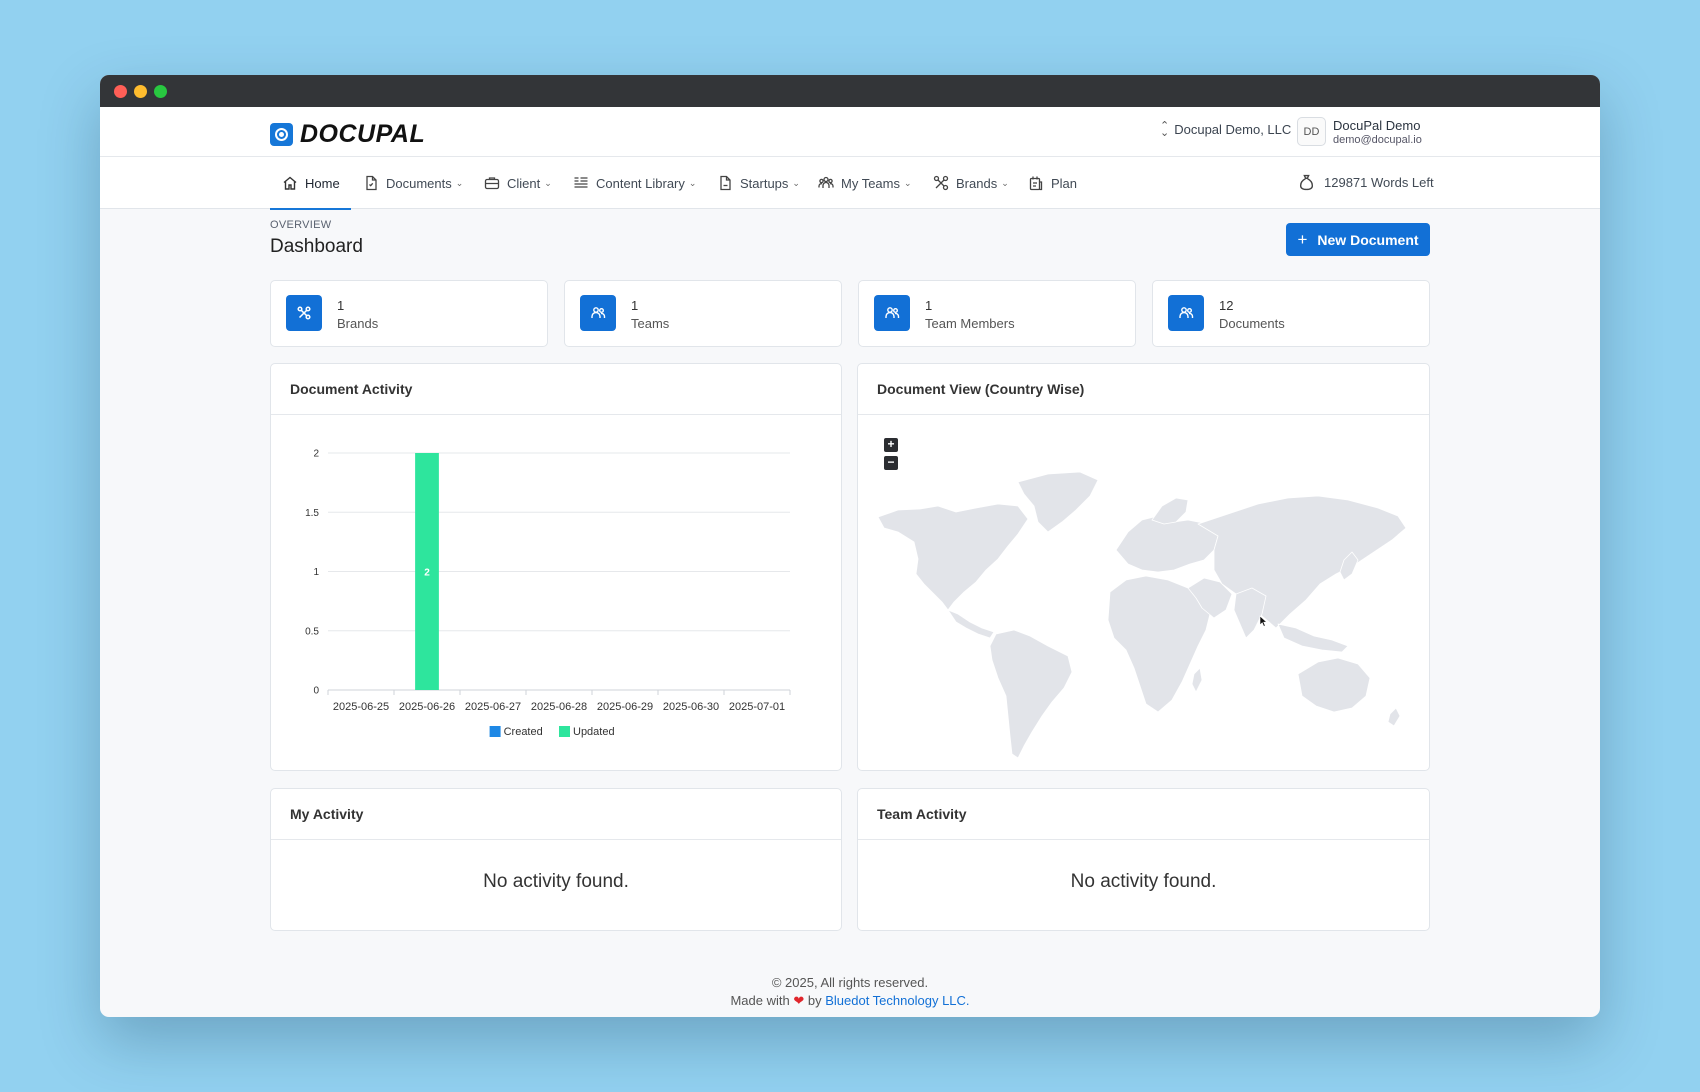 Image resolution: width=1700 pixels, height=1092 pixels. What do you see at coordinates (799, 1000) in the screenshot?
I see `heart-icon: ❤` at bounding box center [799, 1000].